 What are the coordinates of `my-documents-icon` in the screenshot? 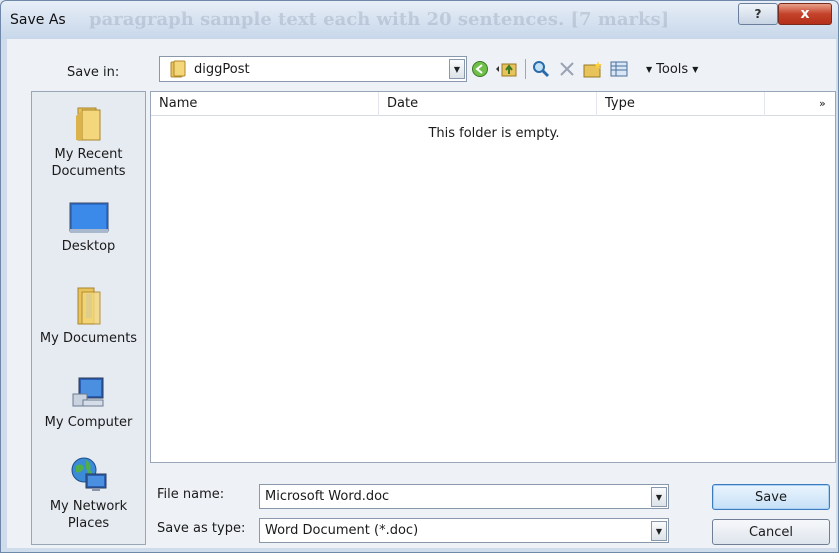 It's located at (88, 306).